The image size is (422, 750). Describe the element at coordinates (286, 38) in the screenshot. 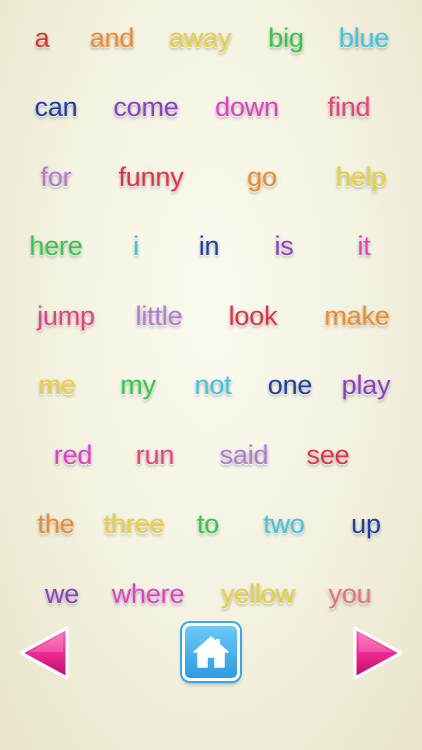

I see `word-big: big` at that location.